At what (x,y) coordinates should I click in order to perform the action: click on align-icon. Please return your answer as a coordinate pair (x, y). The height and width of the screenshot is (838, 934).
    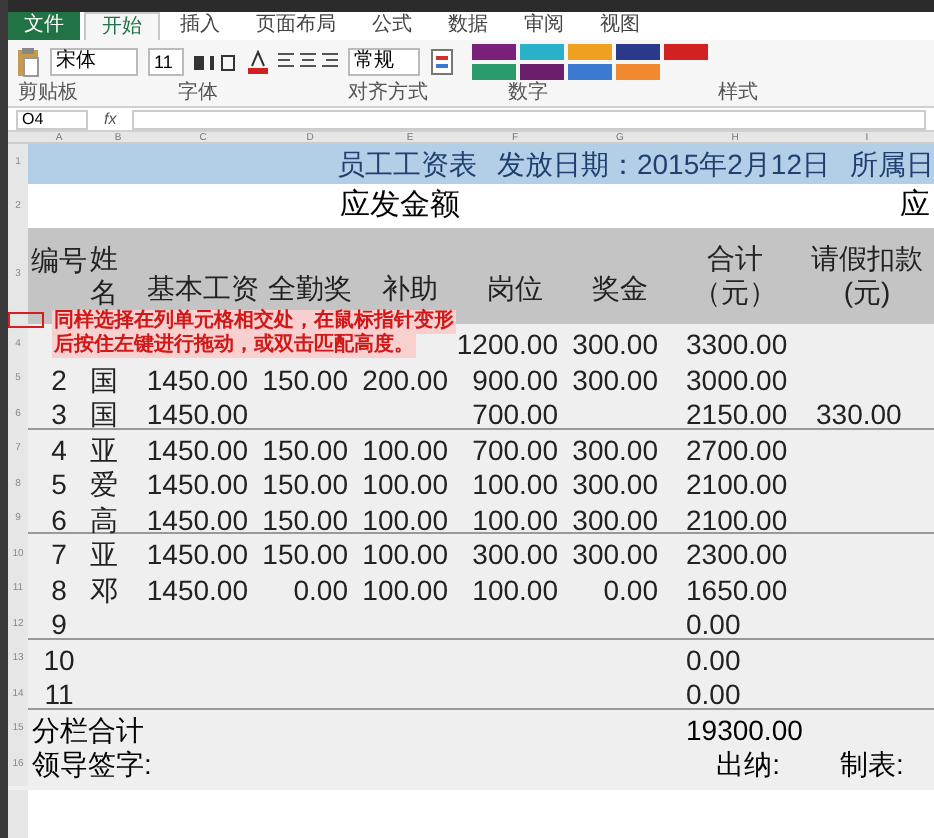
    Looking at the image, I should click on (308, 61).